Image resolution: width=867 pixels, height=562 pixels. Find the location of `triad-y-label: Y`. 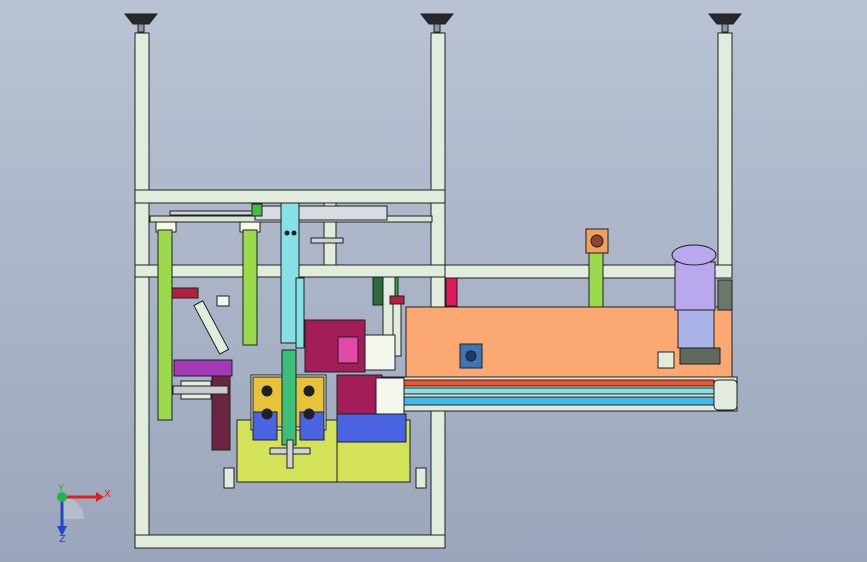

triad-y-label: Y is located at coordinates (61, 488).